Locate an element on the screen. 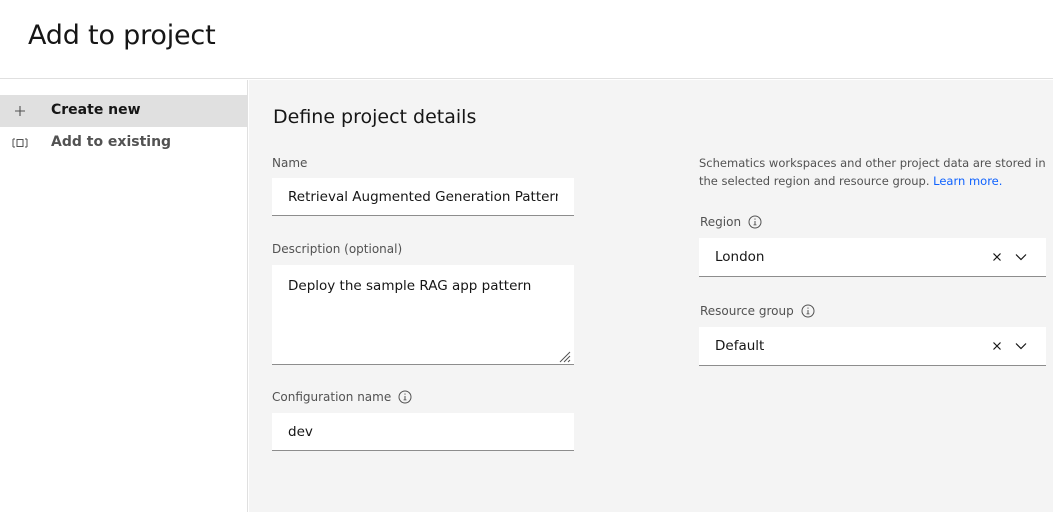 The height and width of the screenshot is (512, 1053). region-label: Region is located at coordinates (731, 222).